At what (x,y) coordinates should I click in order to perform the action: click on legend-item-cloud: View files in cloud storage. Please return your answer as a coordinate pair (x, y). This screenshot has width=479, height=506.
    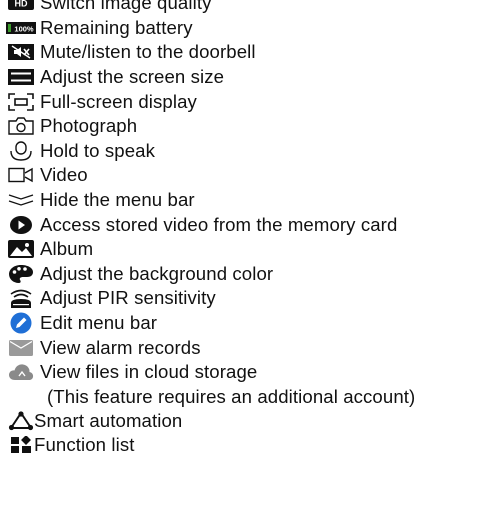
    Looking at the image, I should click on (239, 372).